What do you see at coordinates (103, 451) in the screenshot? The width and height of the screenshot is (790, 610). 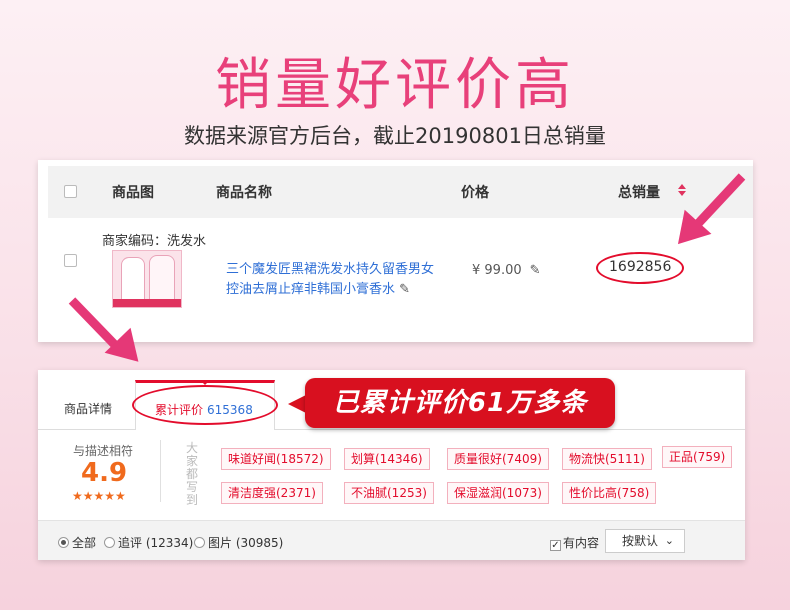 I see `rating-label: 与描述相符` at bounding box center [103, 451].